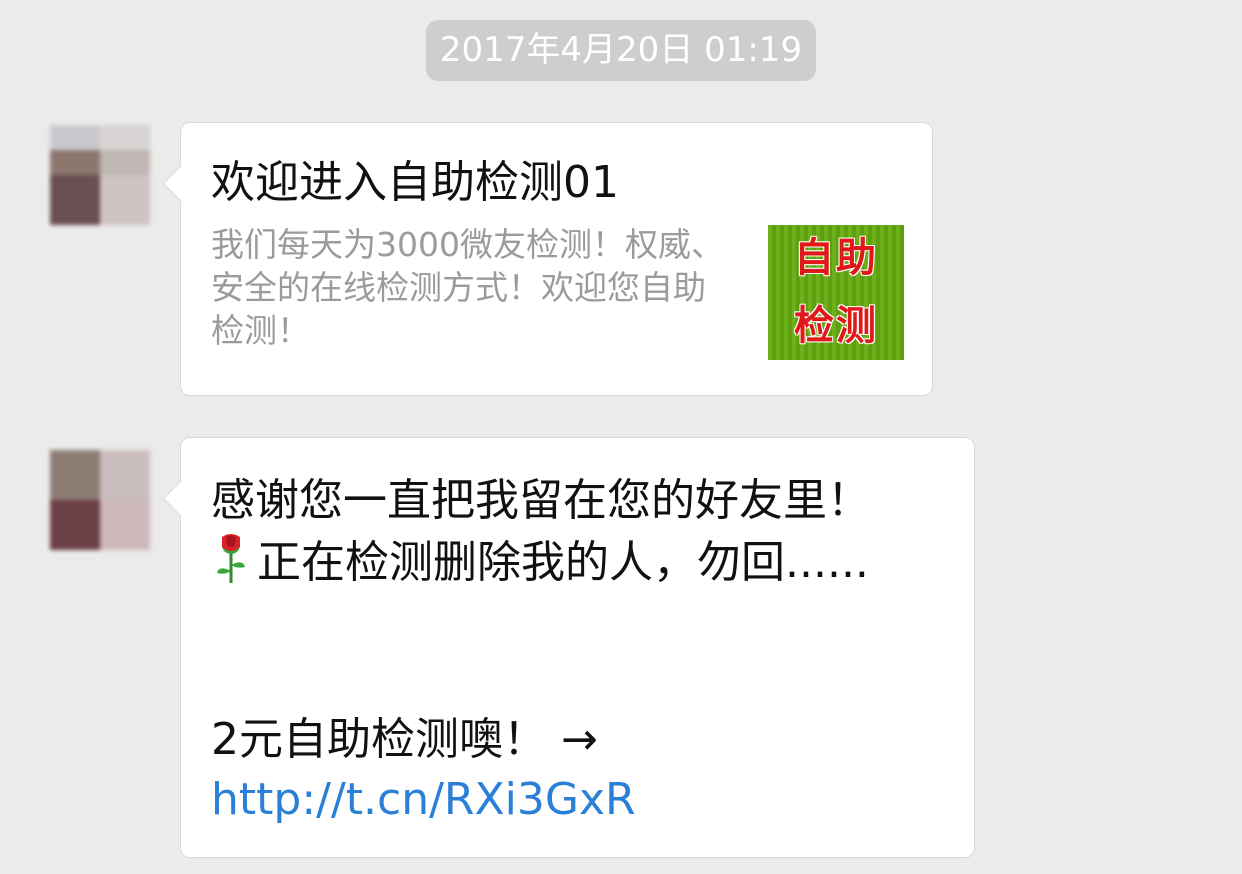 The height and width of the screenshot is (874, 1242). What do you see at coordinates (404, 739) in the screenshot?
I see `message-line: 2元自助检测噢！ →` at bounding box center [404, 739].